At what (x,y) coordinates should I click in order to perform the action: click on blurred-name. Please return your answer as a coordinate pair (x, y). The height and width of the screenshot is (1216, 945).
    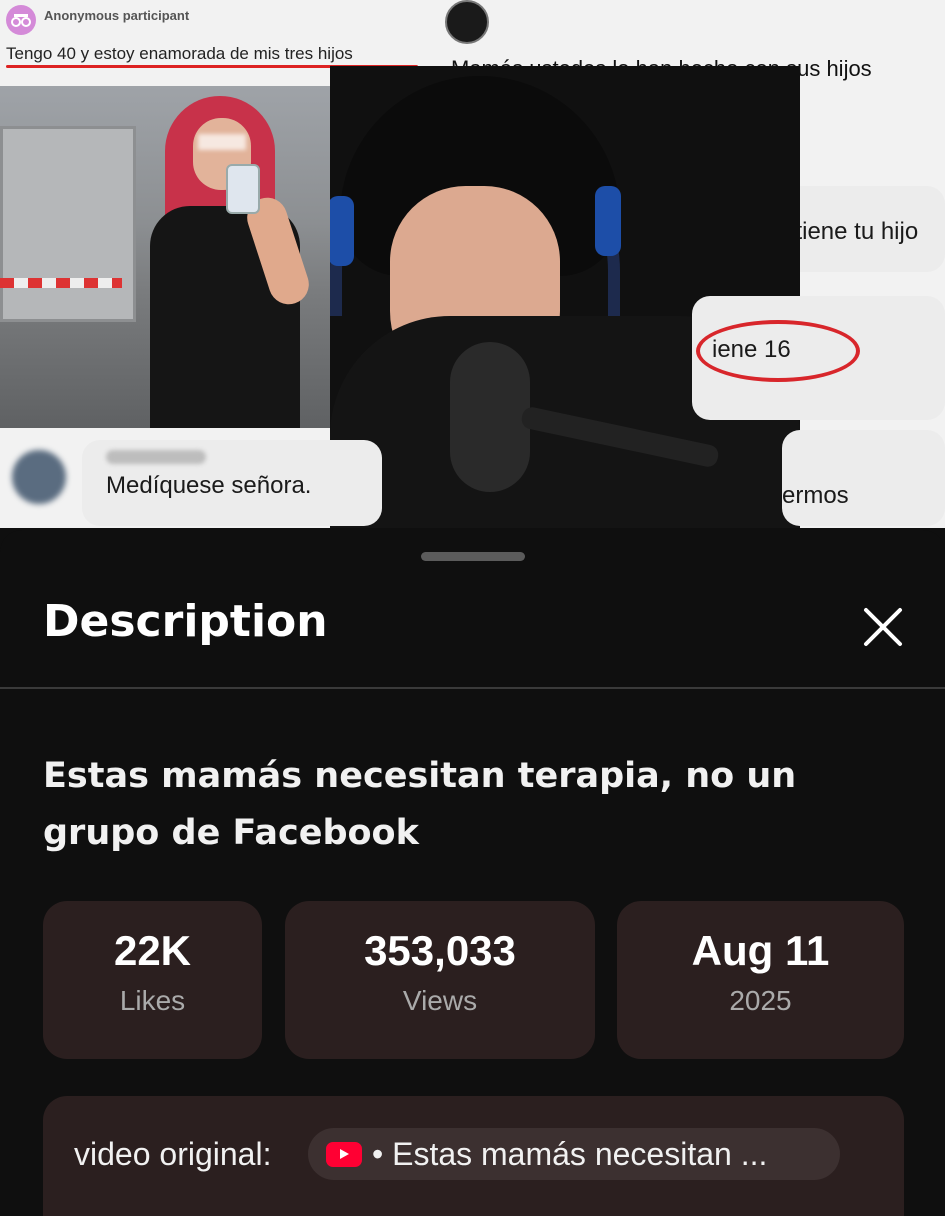
    Looking at the image, I should click on (156, 457).